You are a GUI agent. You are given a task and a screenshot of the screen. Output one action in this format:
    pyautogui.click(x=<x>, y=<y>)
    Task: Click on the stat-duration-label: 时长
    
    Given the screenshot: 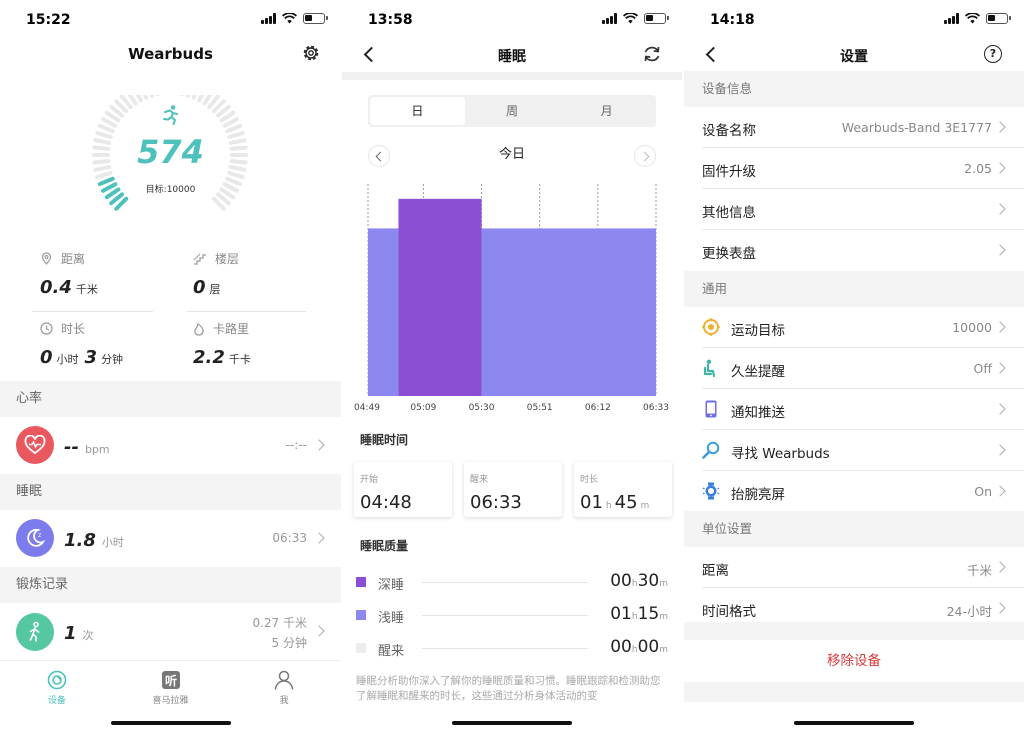 What is the action you would take?
    pyautogui.click(x=73, y=329)
    